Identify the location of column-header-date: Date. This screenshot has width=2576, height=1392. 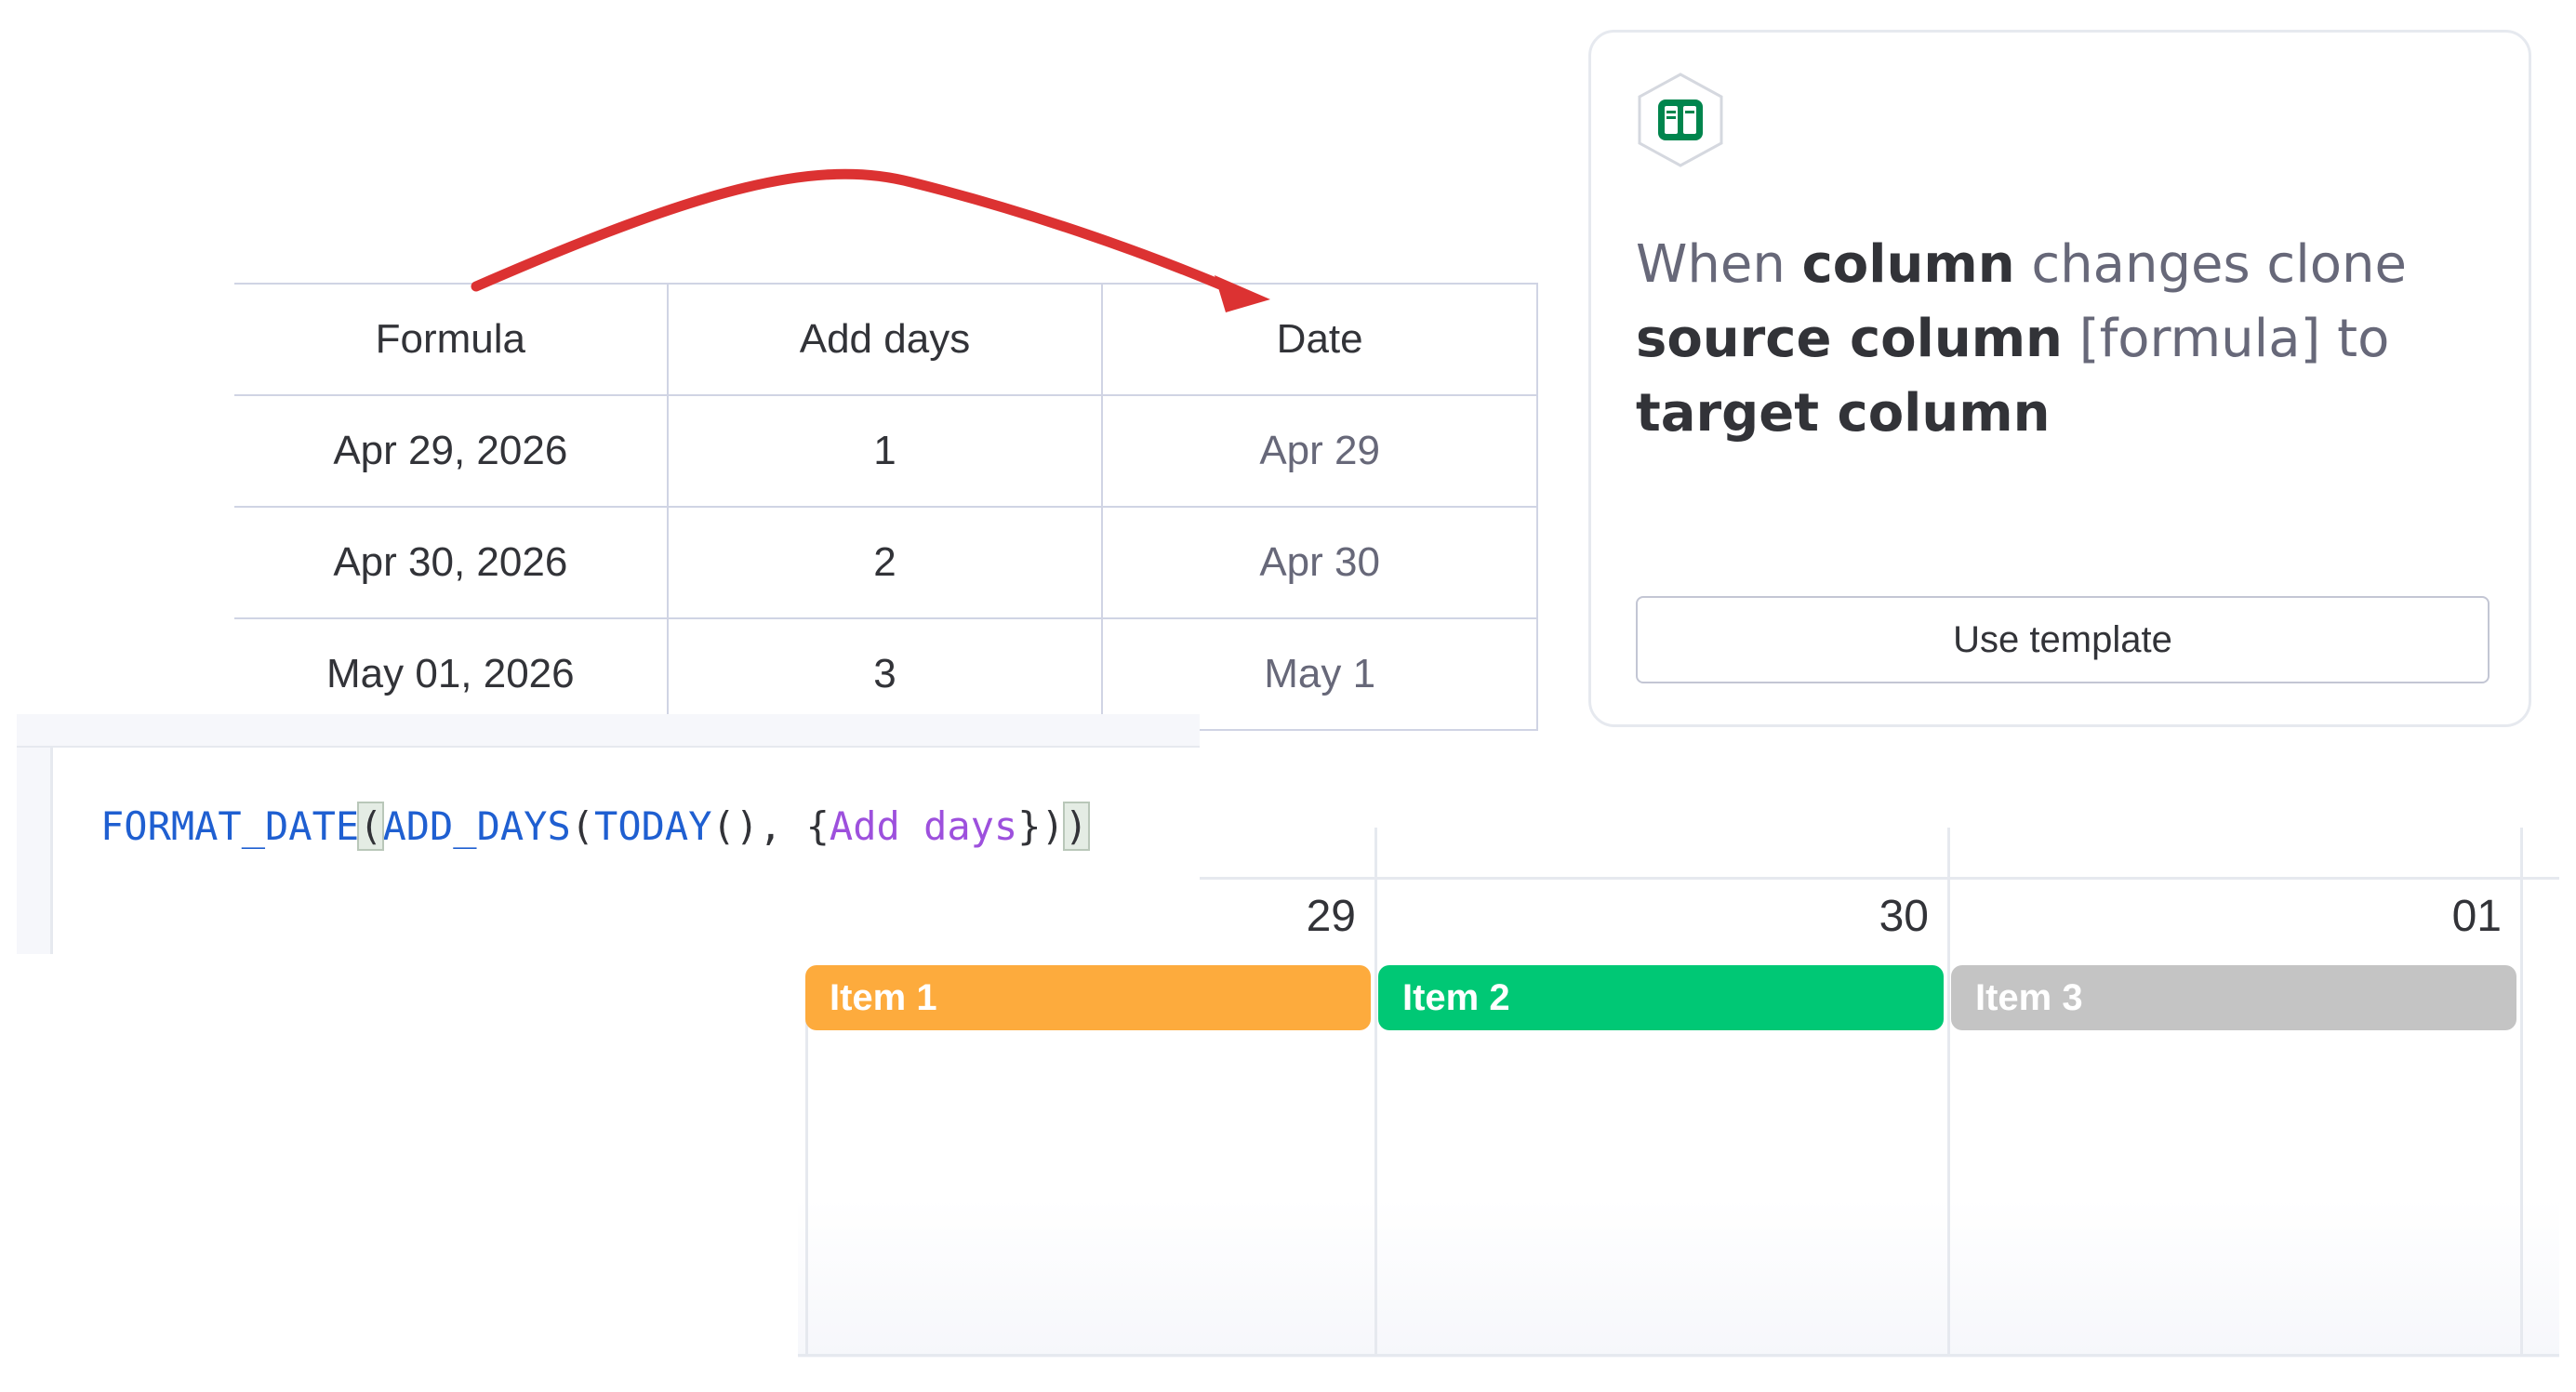
(1319, 340).